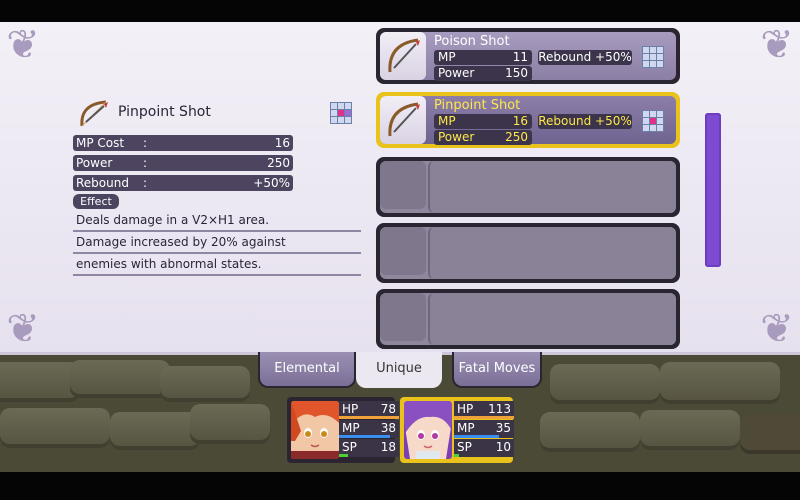 This screenshot has height=500, width=800. What do you see at coordinates (477, 105) in the screenshot?
I see `skill-name: Pinpoint Shot` at bounding box center [477, 105].